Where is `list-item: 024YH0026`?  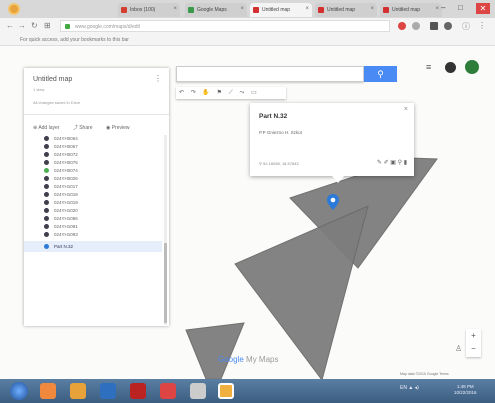
list-item: 024YH0026 is located at coordinates (93, 179).